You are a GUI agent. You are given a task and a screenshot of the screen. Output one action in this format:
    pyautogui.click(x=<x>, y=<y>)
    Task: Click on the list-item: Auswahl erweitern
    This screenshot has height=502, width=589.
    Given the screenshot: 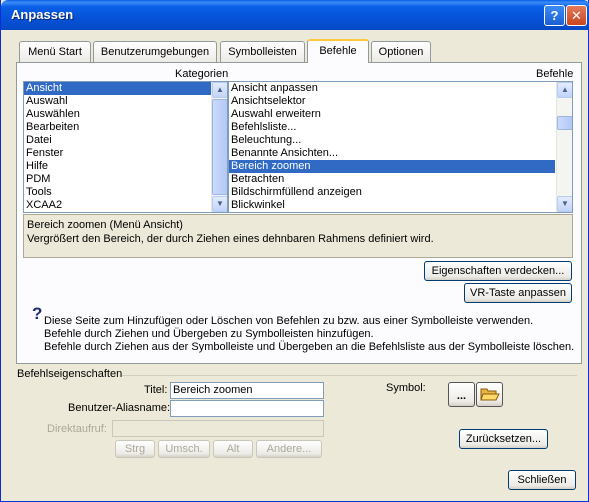 What is the action you would take?
    pyautogui.click(x=400, y=114)
    